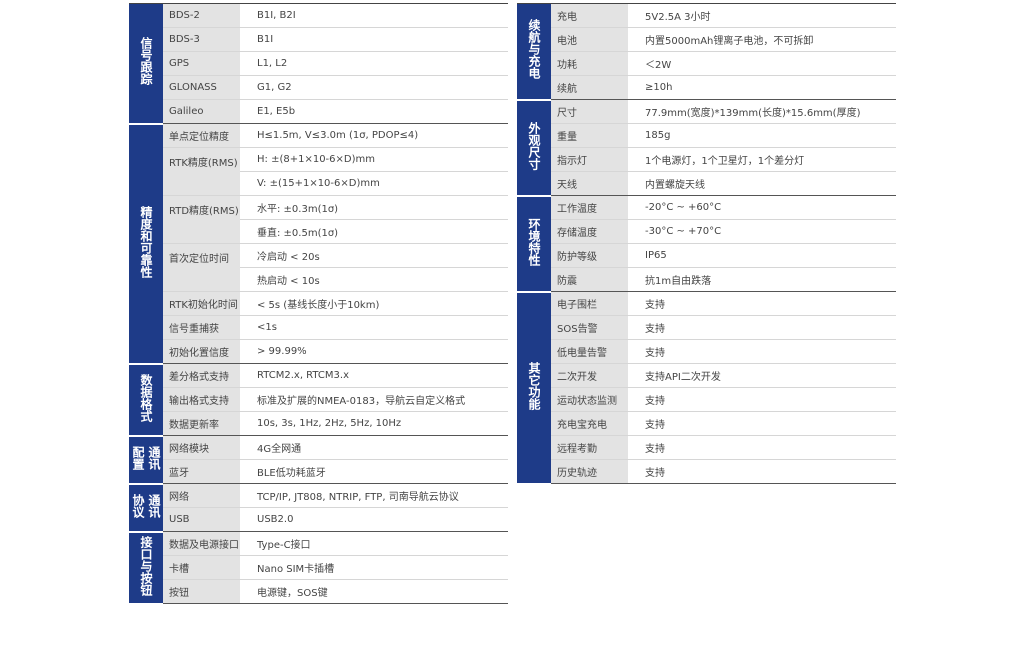  I want to click on category-label: 数据格式, so click(146, 397).